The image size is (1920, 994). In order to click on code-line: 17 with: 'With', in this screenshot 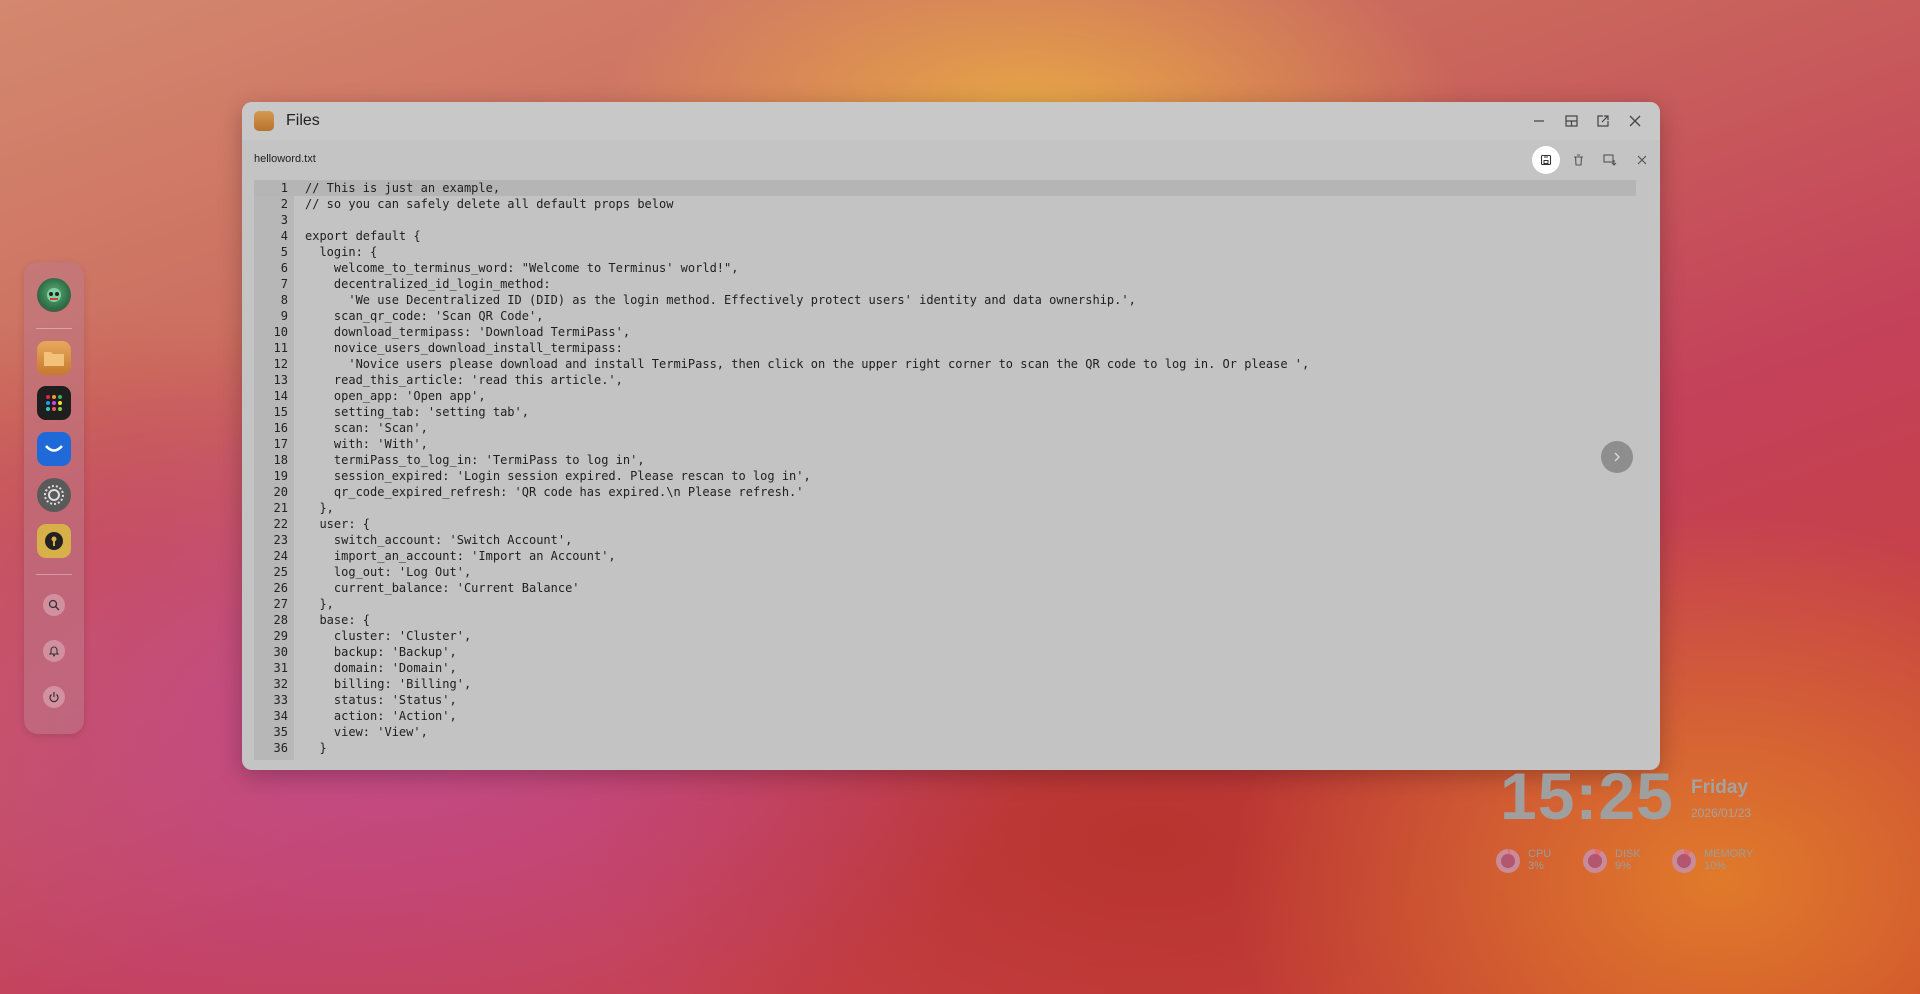, I will do `click(945, 444)`.